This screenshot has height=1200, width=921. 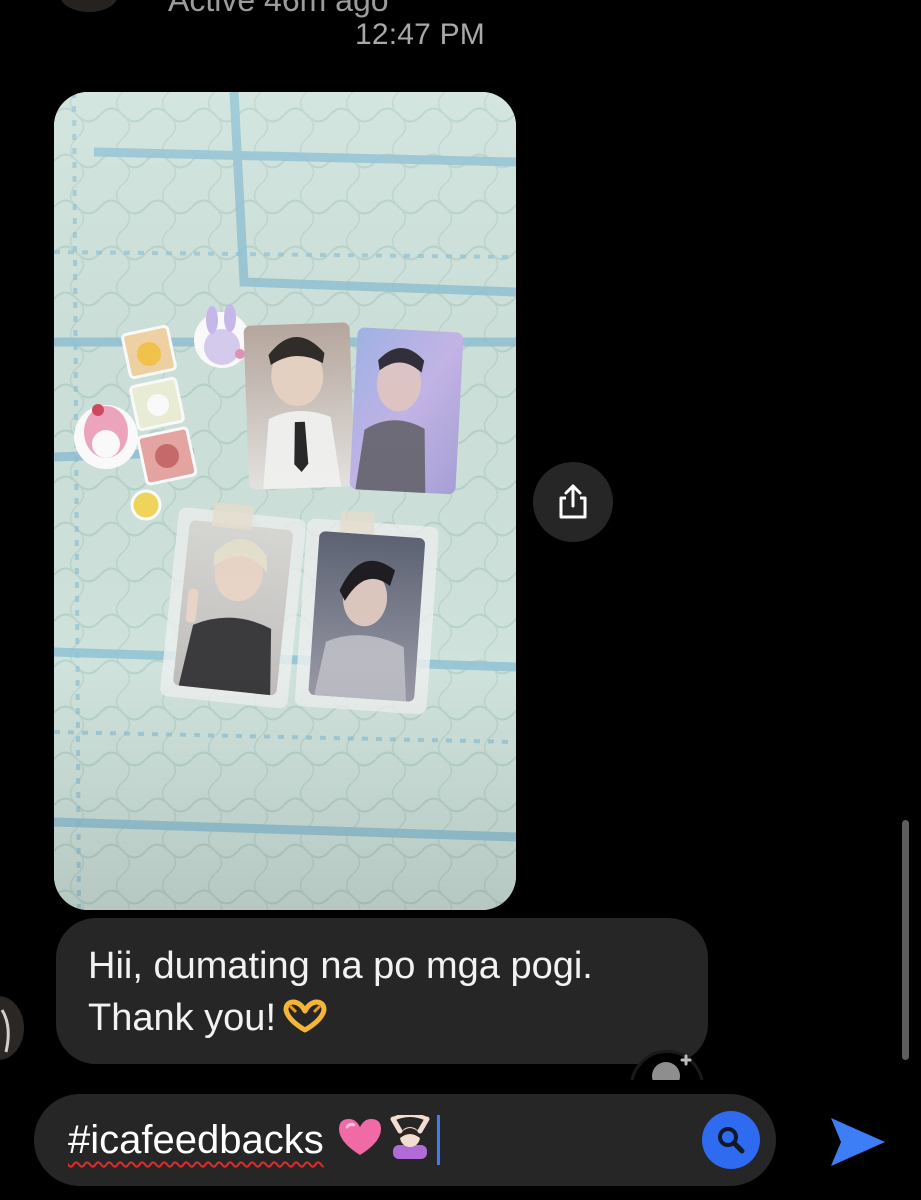 I want to click on message-line-2-text: Thank you!, so click(x=182, y=1018).